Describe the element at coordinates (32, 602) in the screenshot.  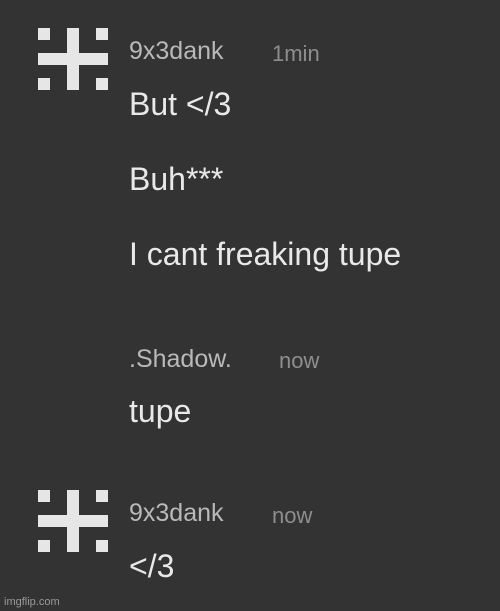
I see `imgflip-watermark: imgflip.com` at that location.